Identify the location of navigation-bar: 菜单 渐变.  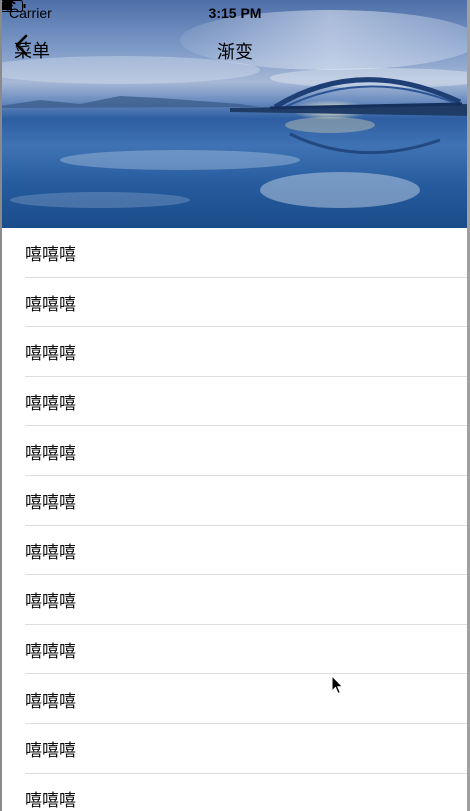
(235, 50).